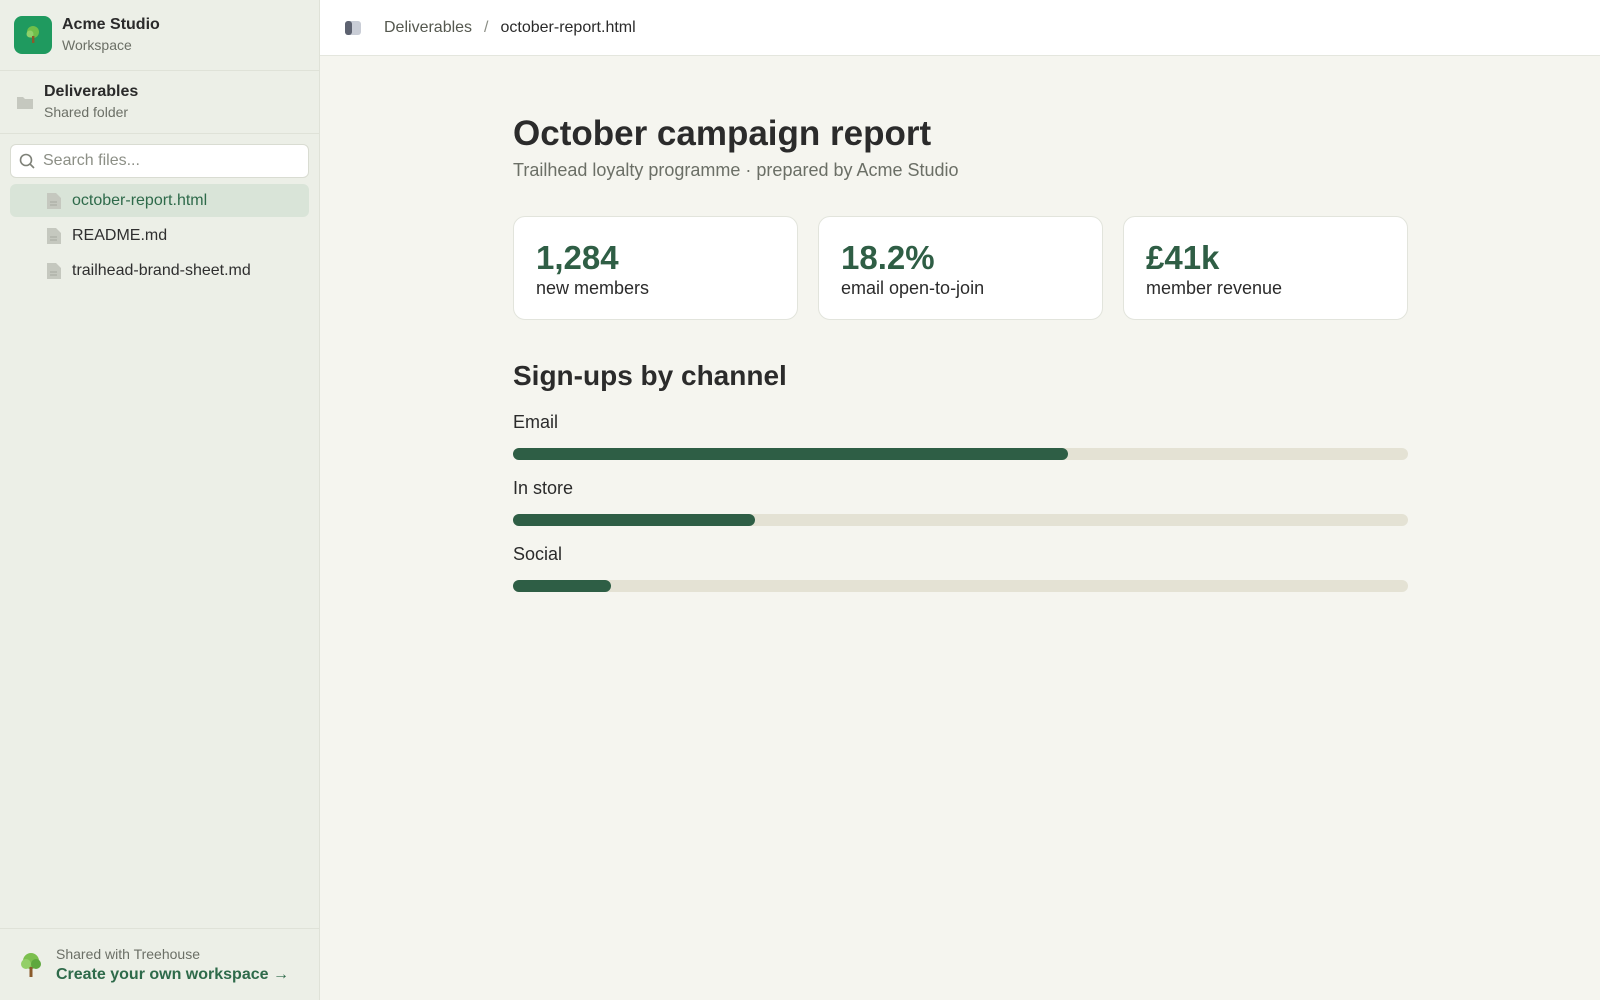 The image size is (1600, 1000). I want to click on file-item-trailhead-brand-sheet: trailhead-brand-sheet.md, so click(159, 270).